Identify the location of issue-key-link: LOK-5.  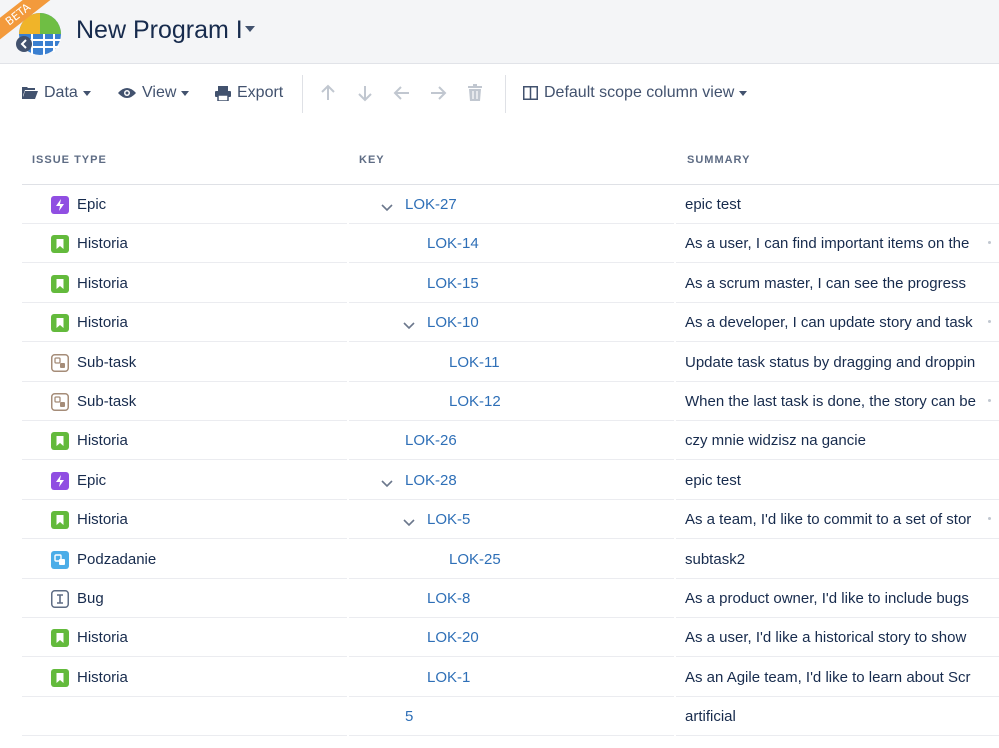
(448, 519).